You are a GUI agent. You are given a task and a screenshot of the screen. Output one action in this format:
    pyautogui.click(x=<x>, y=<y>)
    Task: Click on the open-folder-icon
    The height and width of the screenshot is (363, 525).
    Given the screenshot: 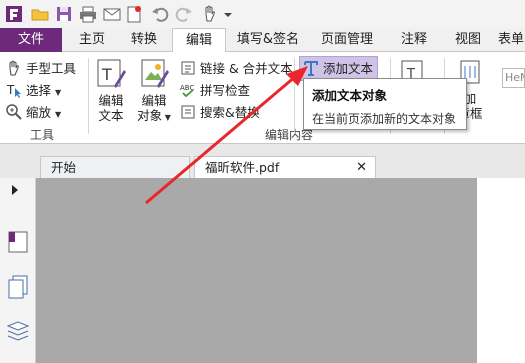 What is the action you would take?
    pyautogui.click(x=40, y=14)
    